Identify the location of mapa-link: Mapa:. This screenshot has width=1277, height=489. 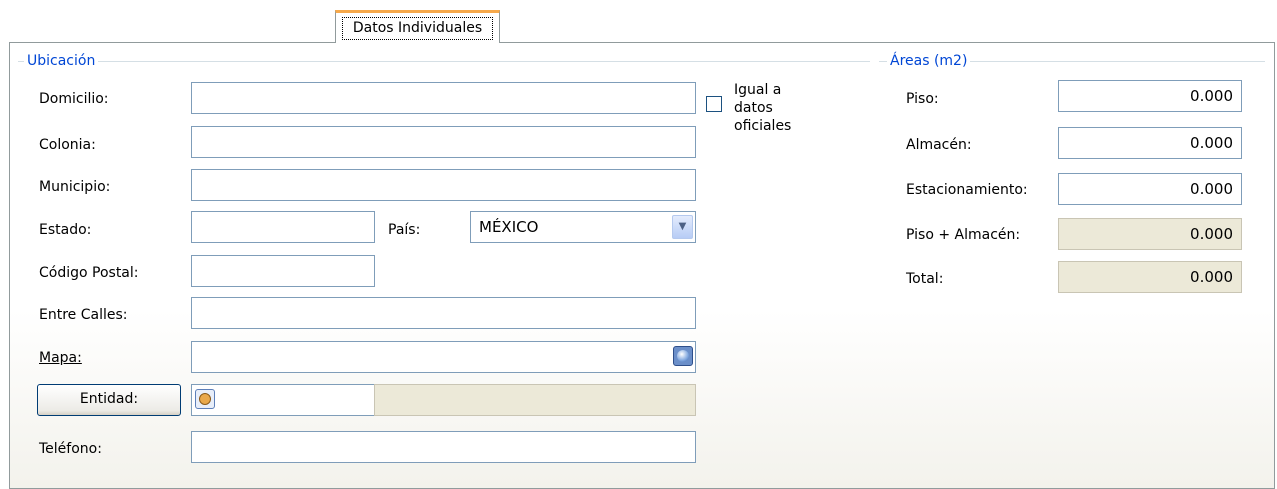
(60, 358).